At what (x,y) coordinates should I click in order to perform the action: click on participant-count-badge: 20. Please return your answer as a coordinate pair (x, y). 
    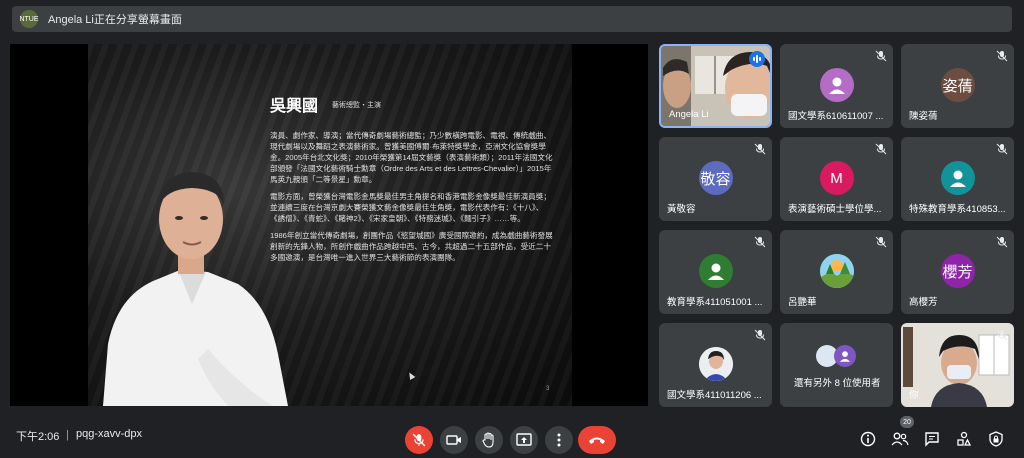
    Looking at the image, I should click on (907, 422).